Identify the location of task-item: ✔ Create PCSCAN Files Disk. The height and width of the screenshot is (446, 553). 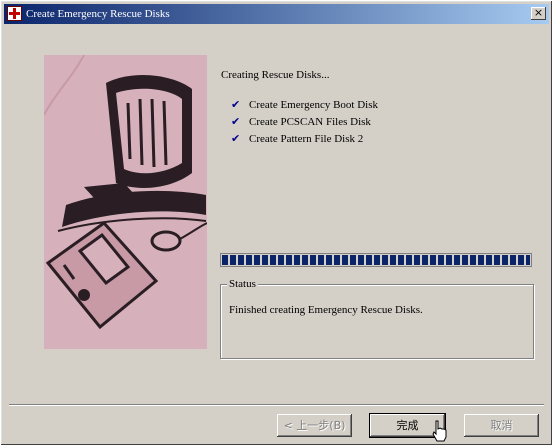
(301, 122).